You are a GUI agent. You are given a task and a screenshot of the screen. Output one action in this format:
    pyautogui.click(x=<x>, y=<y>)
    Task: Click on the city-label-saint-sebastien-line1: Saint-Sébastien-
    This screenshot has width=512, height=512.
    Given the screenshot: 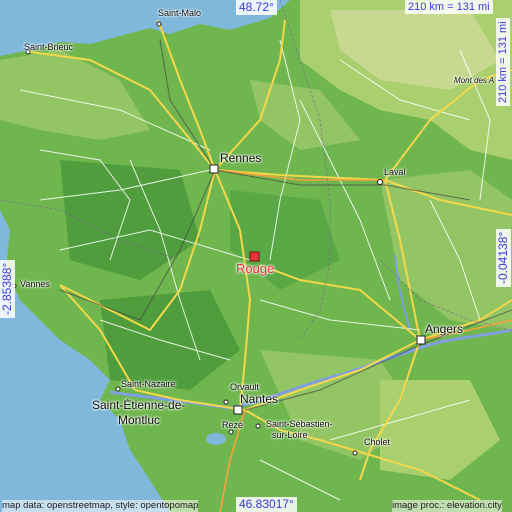 What is the action you would take?
    pyautogui.click(x=299, y=424)
    